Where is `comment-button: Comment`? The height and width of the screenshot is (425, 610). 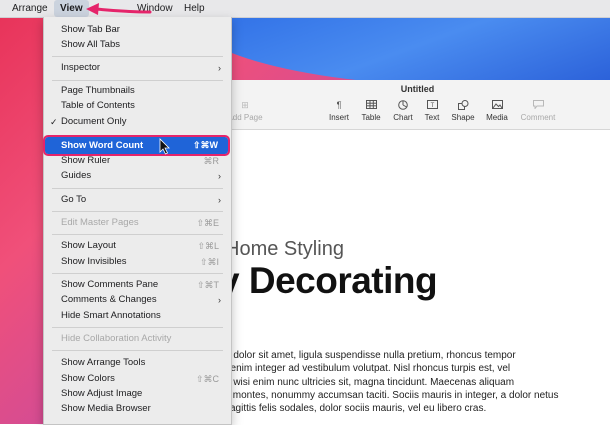
comment-button: Comment is located at coordinates (538, 111).